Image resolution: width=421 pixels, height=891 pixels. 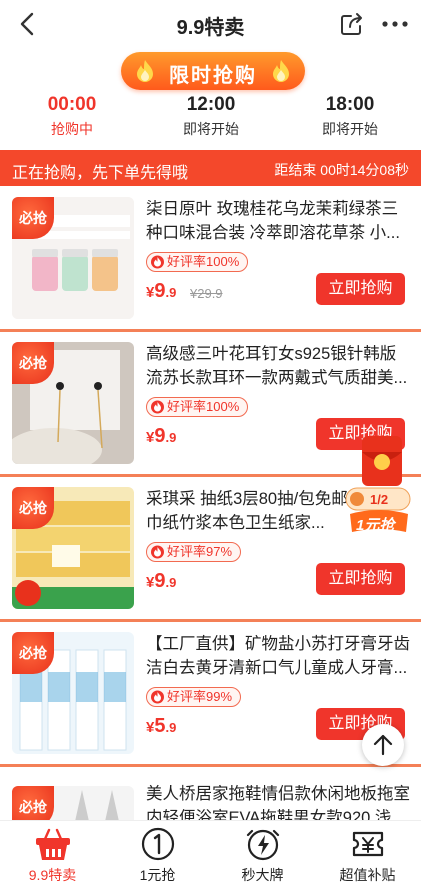 What do you see at coordinates (211, 104) in the screenshot?
I see `slot-time: 12:00` at bounding box center [211, 104].